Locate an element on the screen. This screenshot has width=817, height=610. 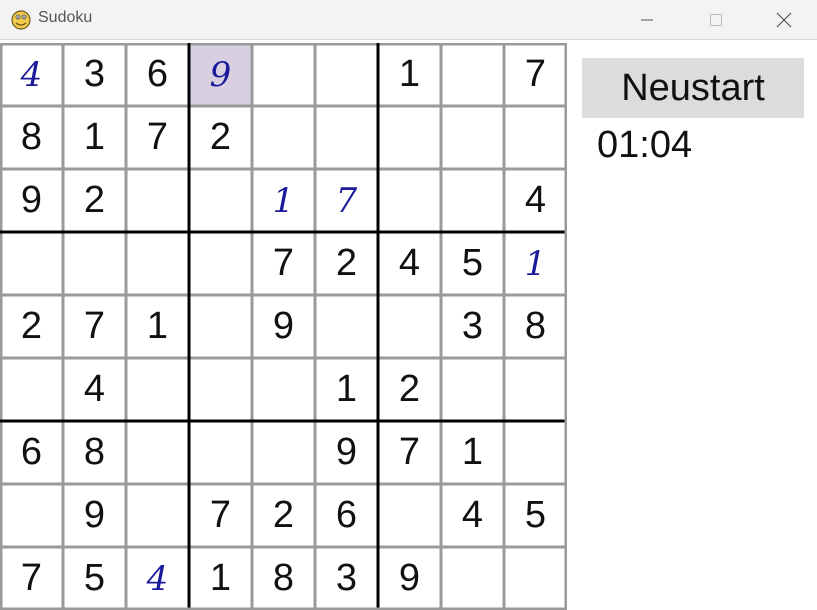
cell-r5-c2: 7 is located at coordinates (94, 326).